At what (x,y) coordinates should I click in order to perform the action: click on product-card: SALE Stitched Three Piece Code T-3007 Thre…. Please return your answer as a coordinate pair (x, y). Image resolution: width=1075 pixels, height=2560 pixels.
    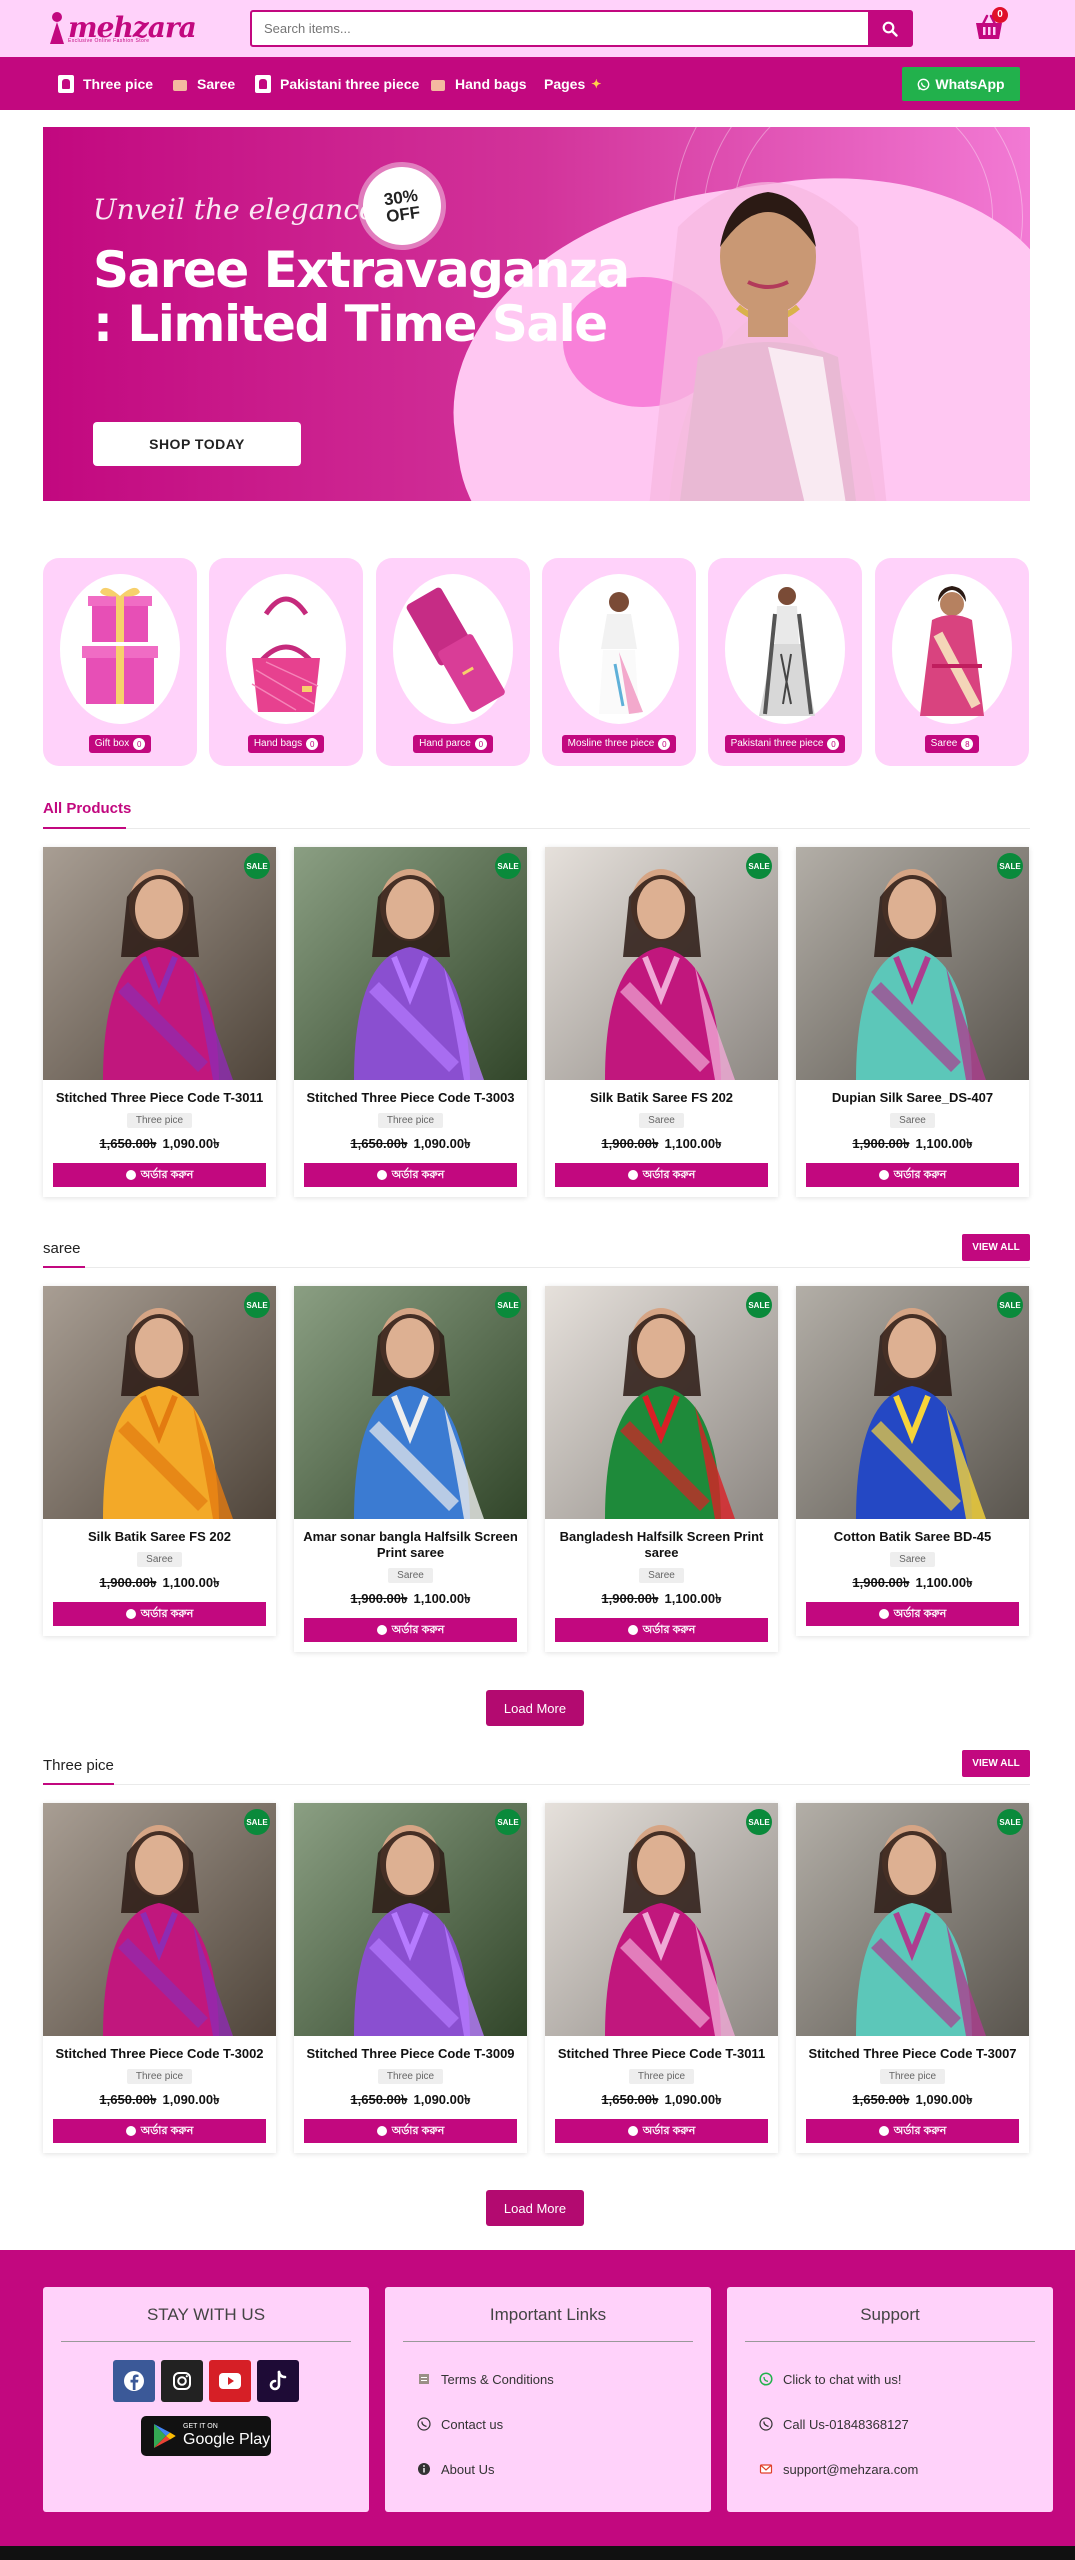
    Looking at the image, I should click on (912, 1978).